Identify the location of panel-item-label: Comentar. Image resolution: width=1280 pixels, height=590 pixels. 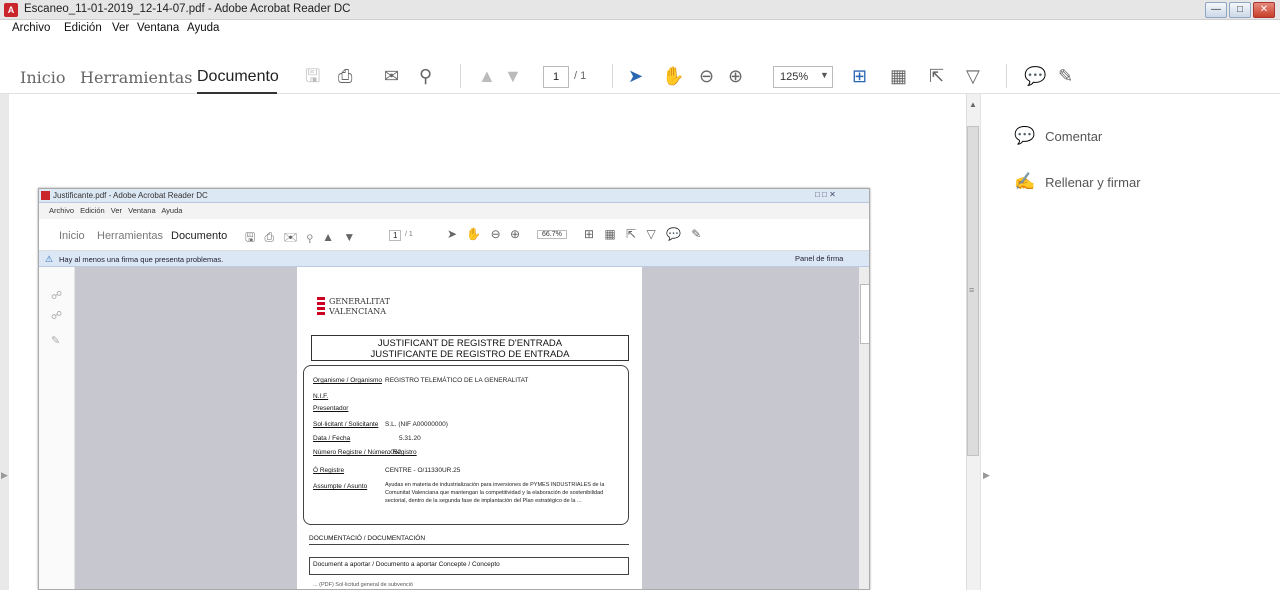
(1074, 136).